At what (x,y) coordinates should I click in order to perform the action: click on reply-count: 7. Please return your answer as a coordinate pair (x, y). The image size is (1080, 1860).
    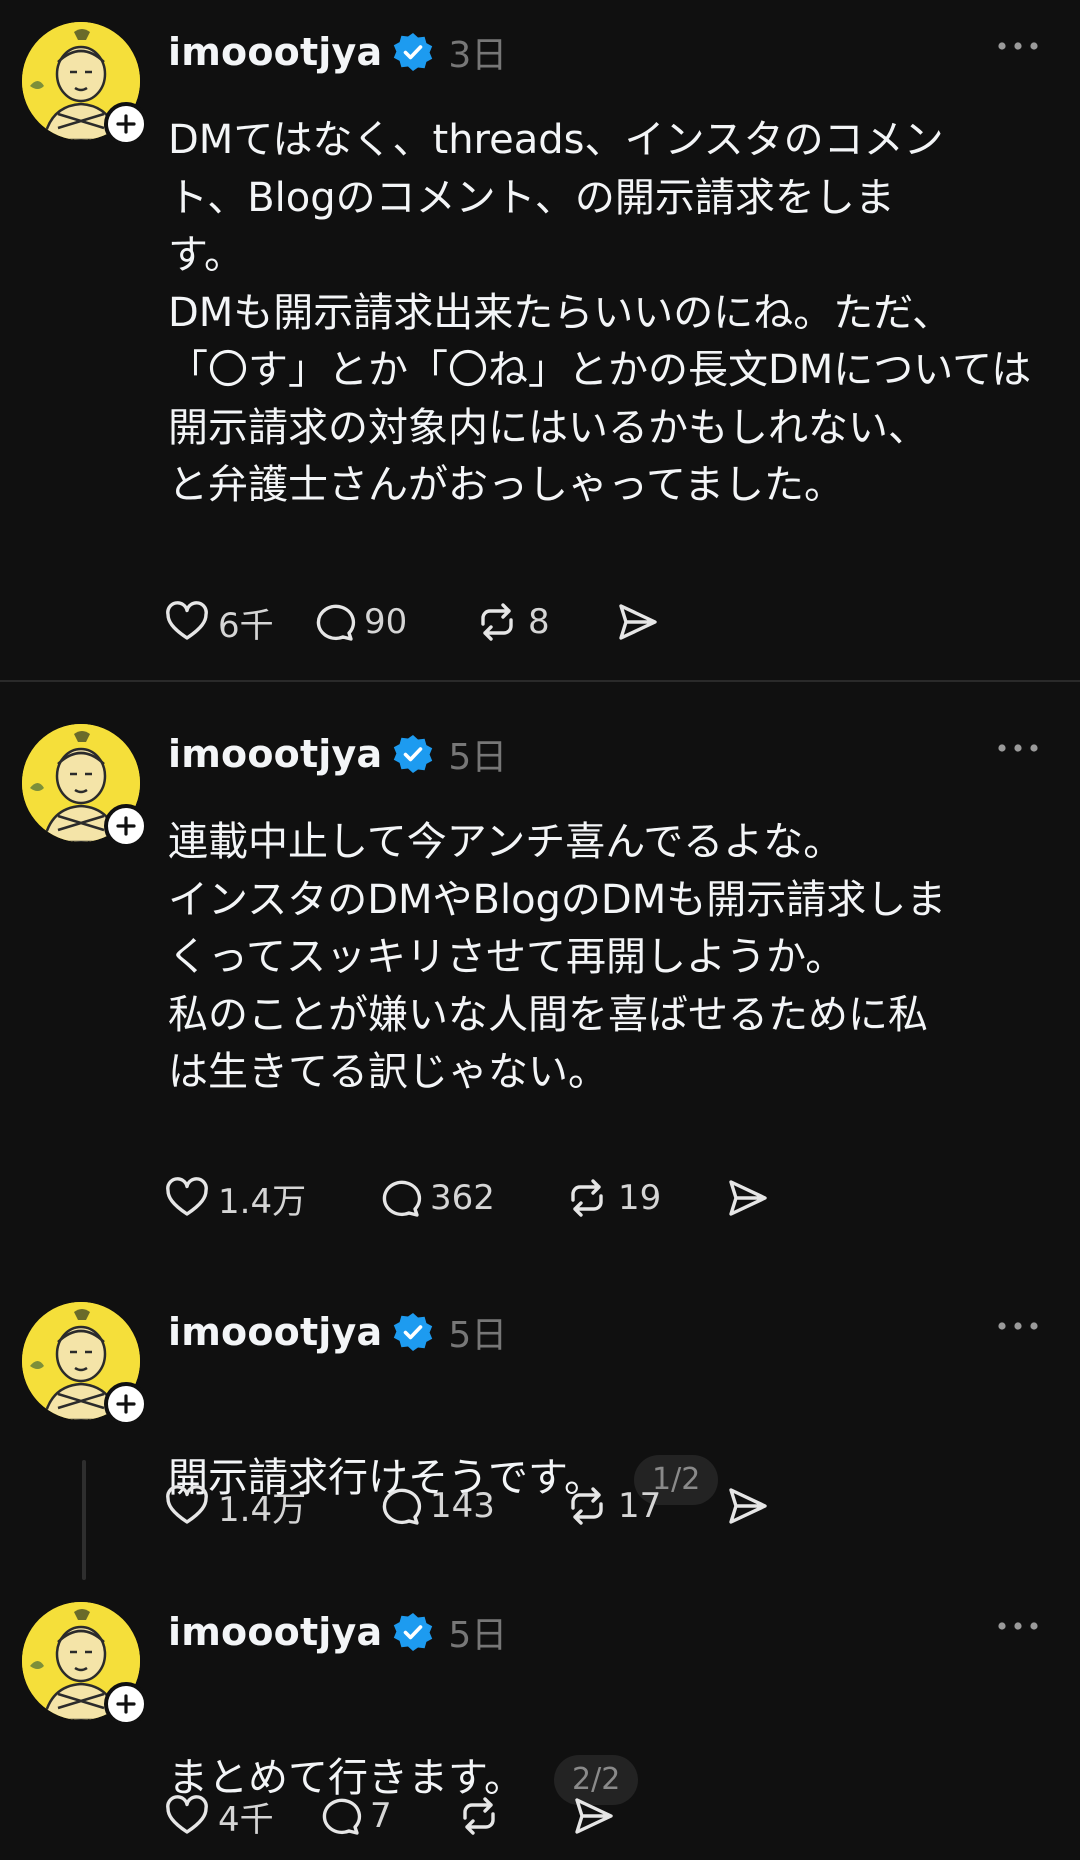
    Looking at the image, I should click on (381, 1816).